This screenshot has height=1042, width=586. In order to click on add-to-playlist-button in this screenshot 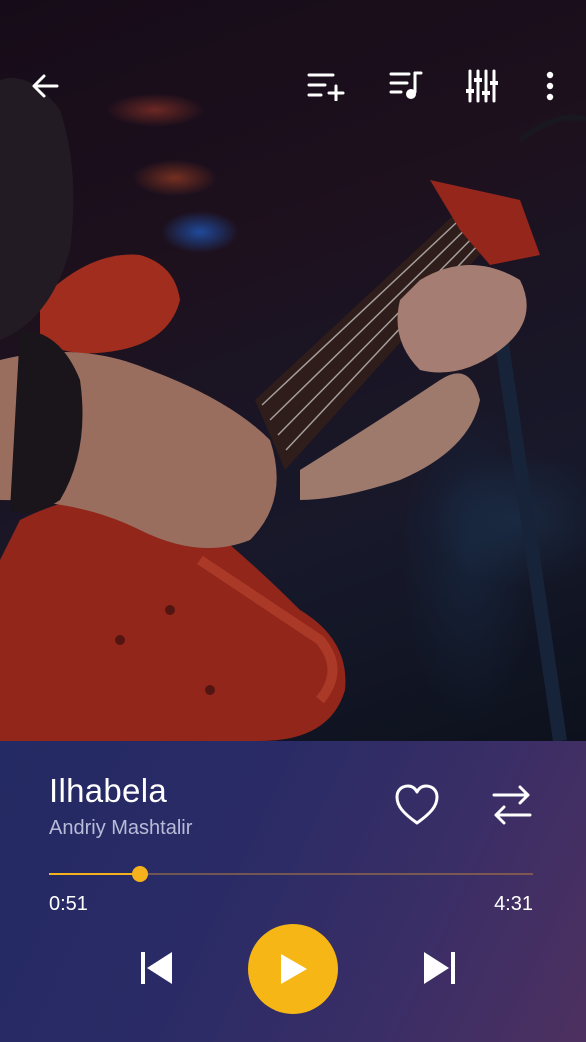, I will do `click(326, 86)`.